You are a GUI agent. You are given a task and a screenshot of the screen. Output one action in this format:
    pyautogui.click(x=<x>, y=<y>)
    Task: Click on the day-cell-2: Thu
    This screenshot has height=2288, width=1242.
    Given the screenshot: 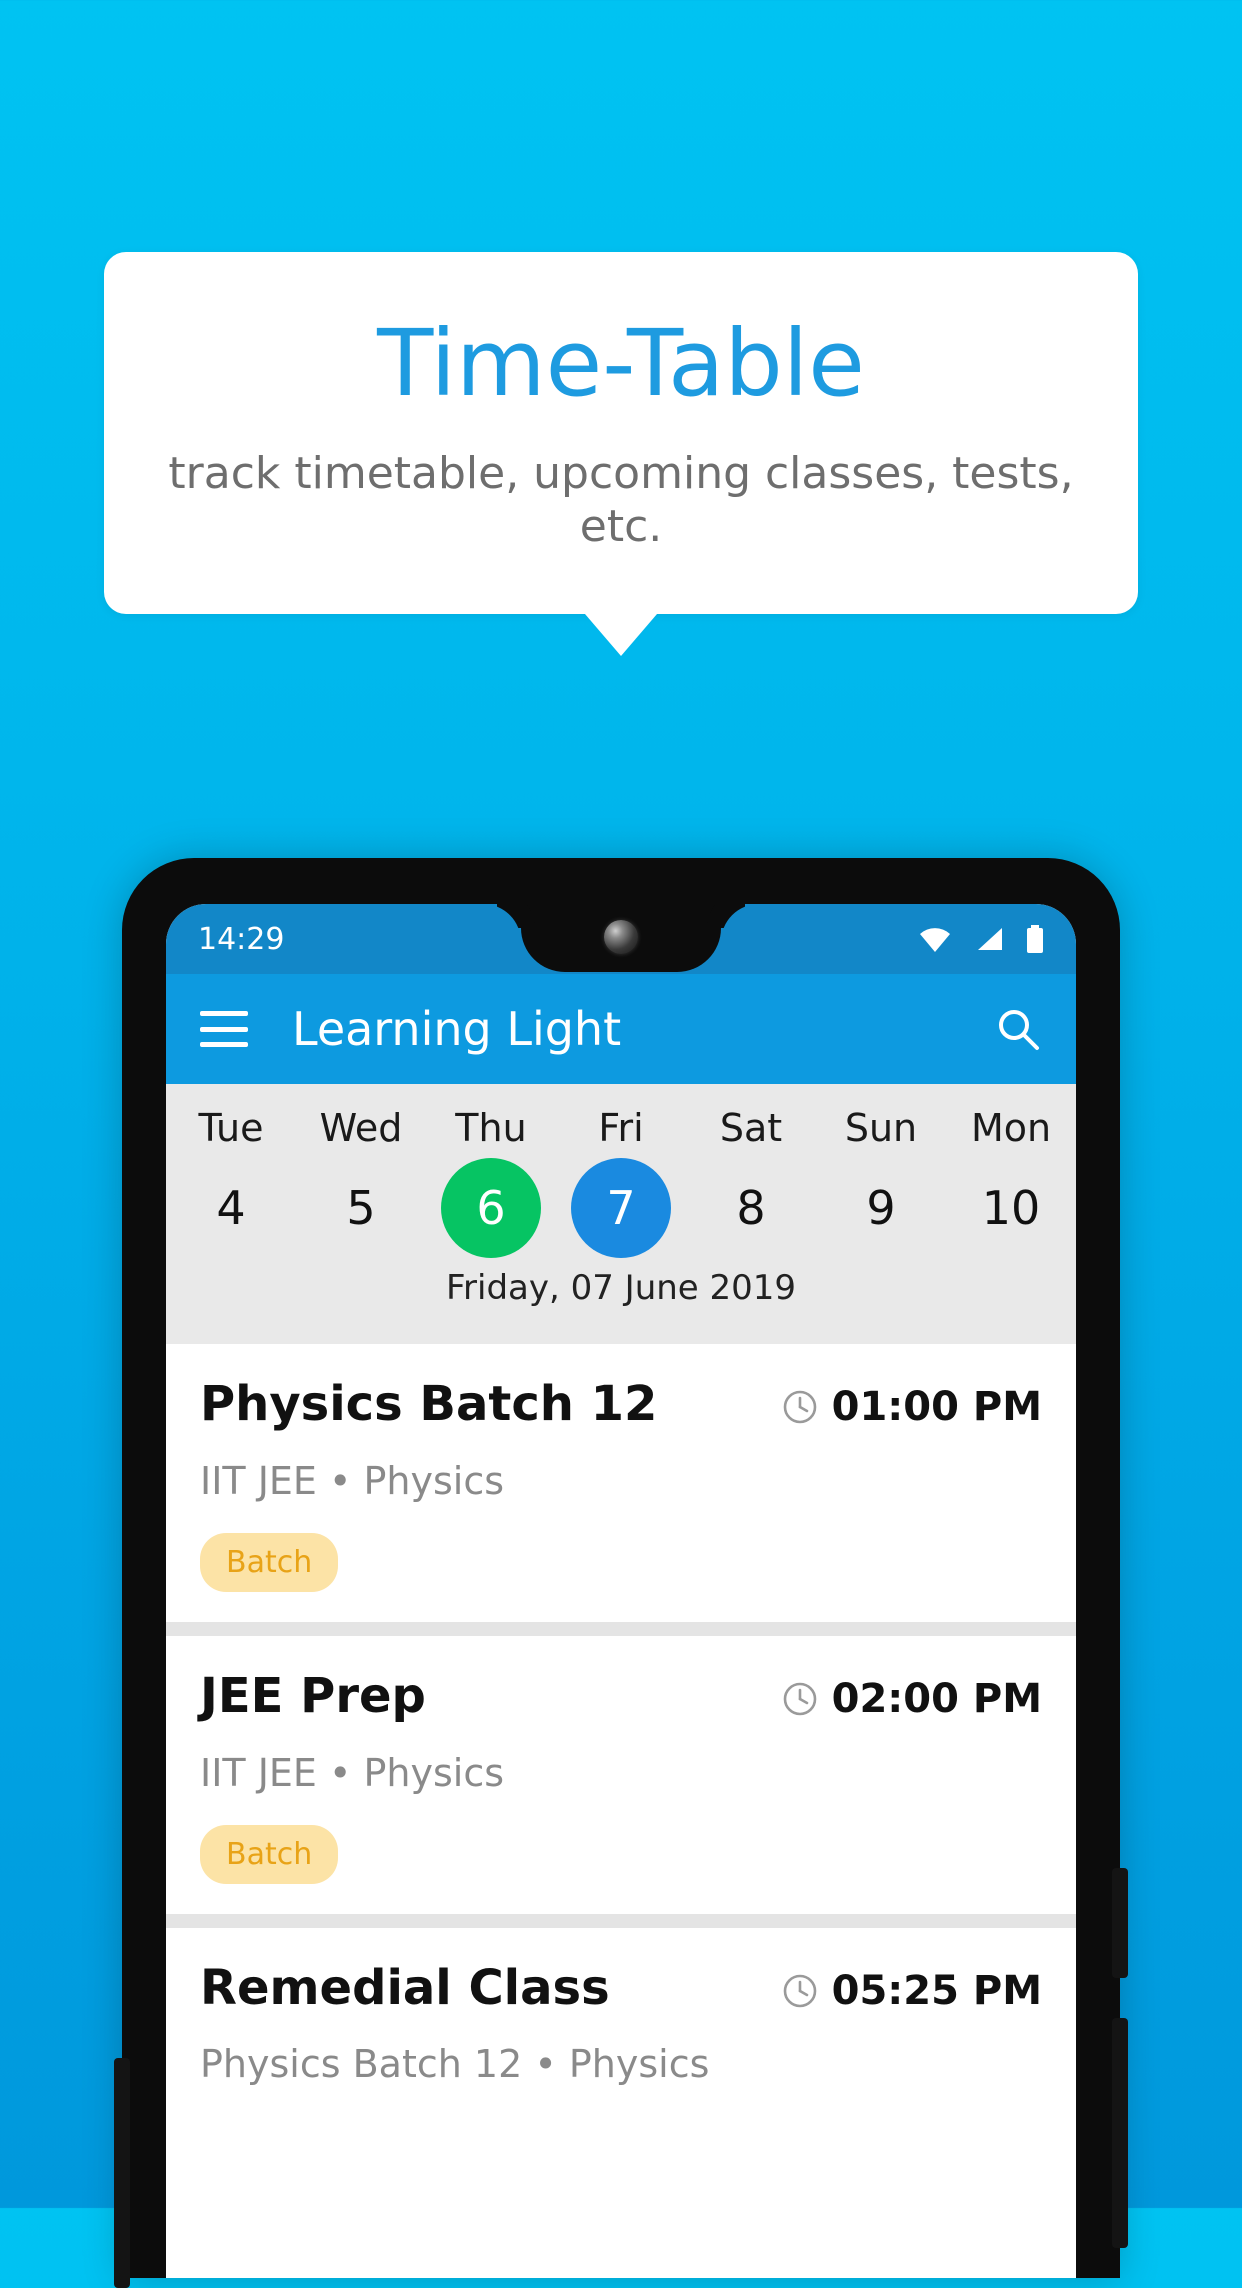 What is the action you would take?
    pyautogui.click(x=491, y=1125)
    